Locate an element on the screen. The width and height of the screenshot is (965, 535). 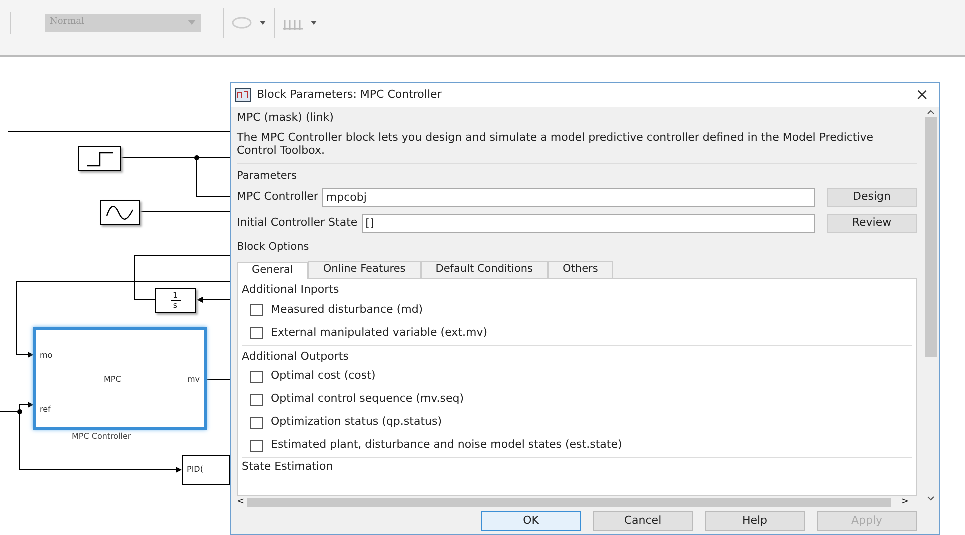
field-button: Design is located at coordinates (872, 197).